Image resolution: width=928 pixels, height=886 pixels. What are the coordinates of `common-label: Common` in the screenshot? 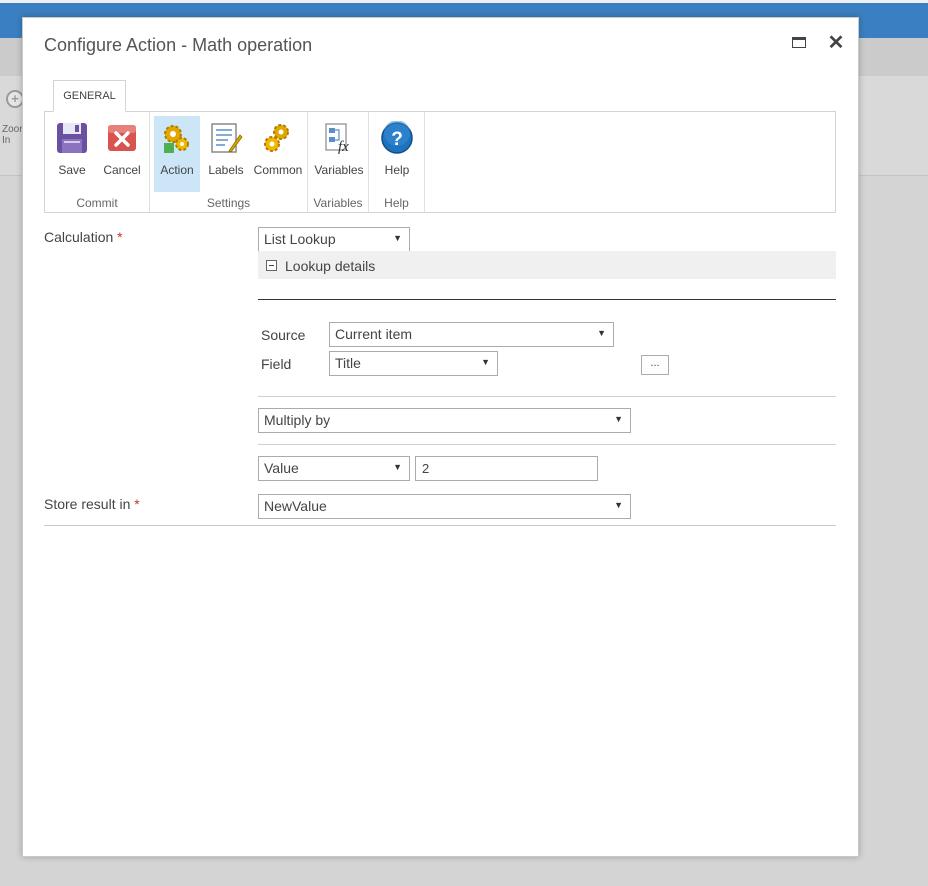 It's located at (278, 170).